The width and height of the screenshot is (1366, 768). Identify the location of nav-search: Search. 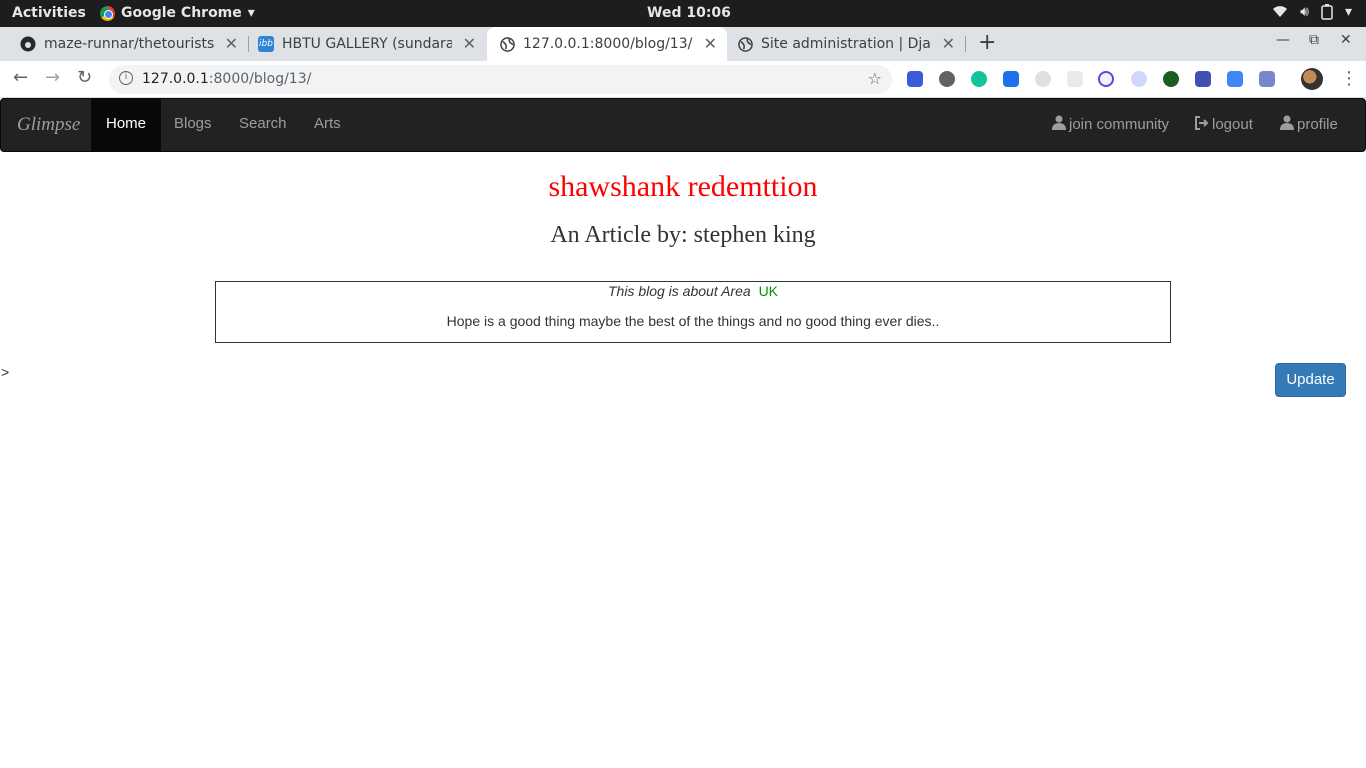
(263, 125).